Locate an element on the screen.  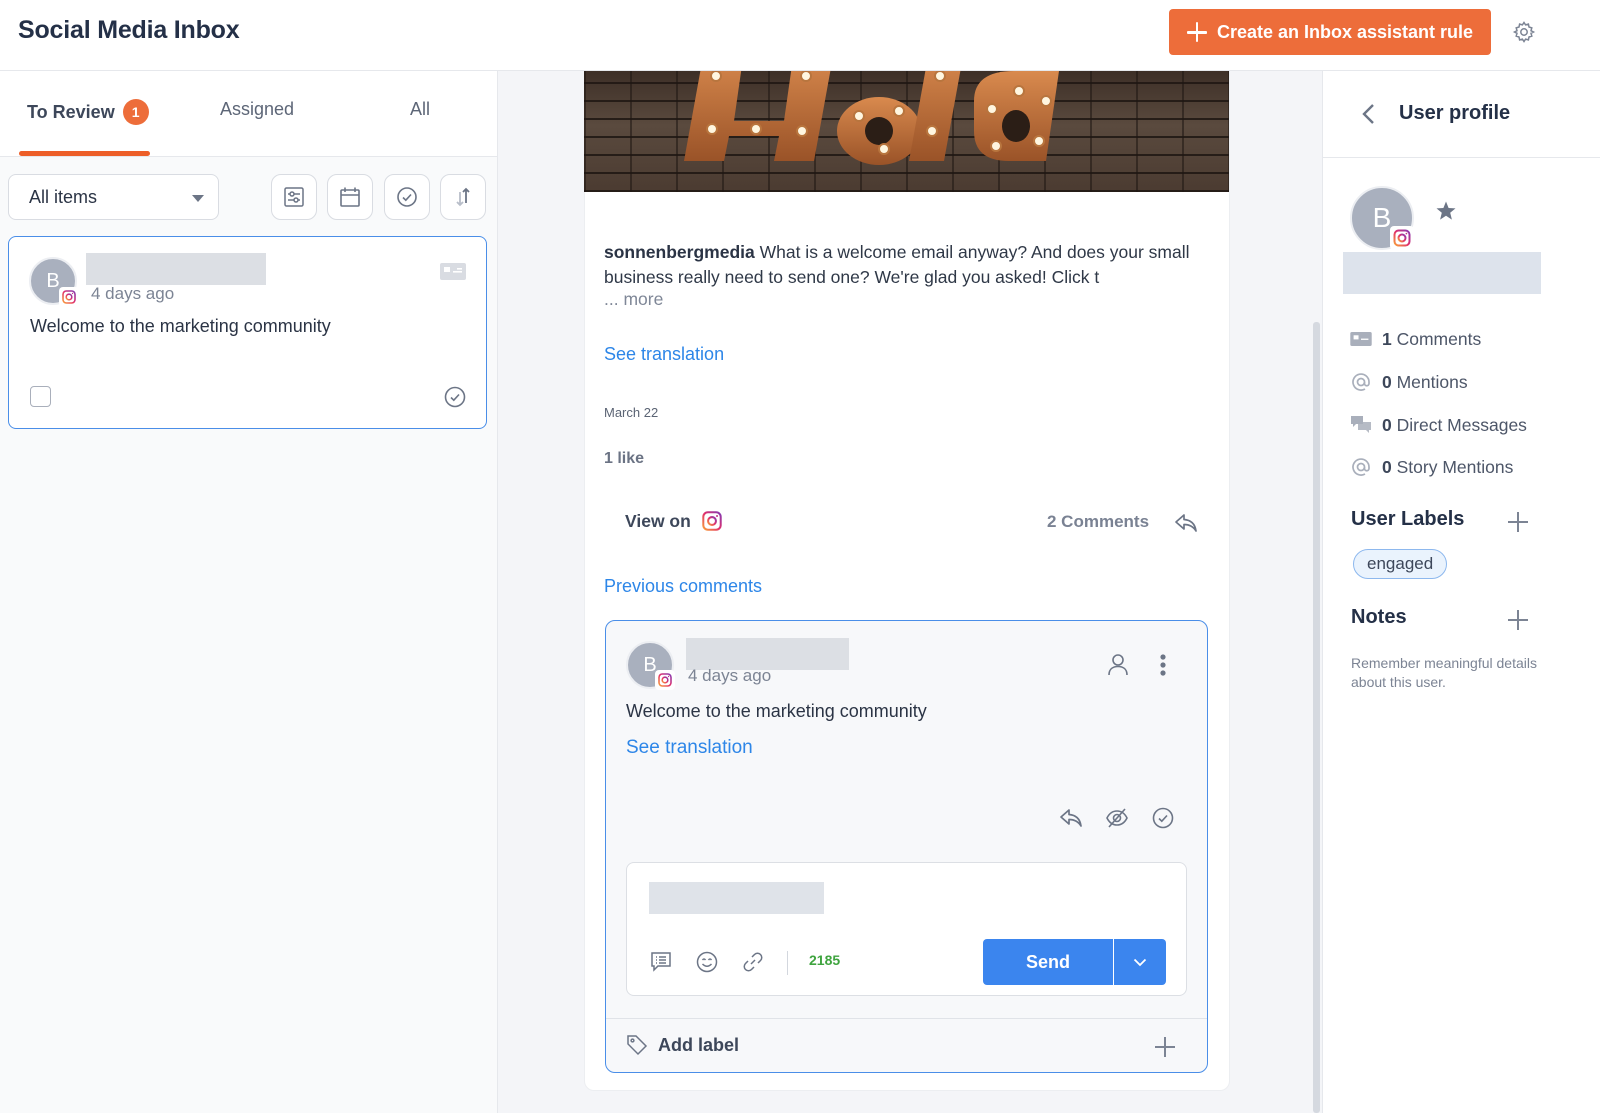
post-image is located at coordinates (906, 131).